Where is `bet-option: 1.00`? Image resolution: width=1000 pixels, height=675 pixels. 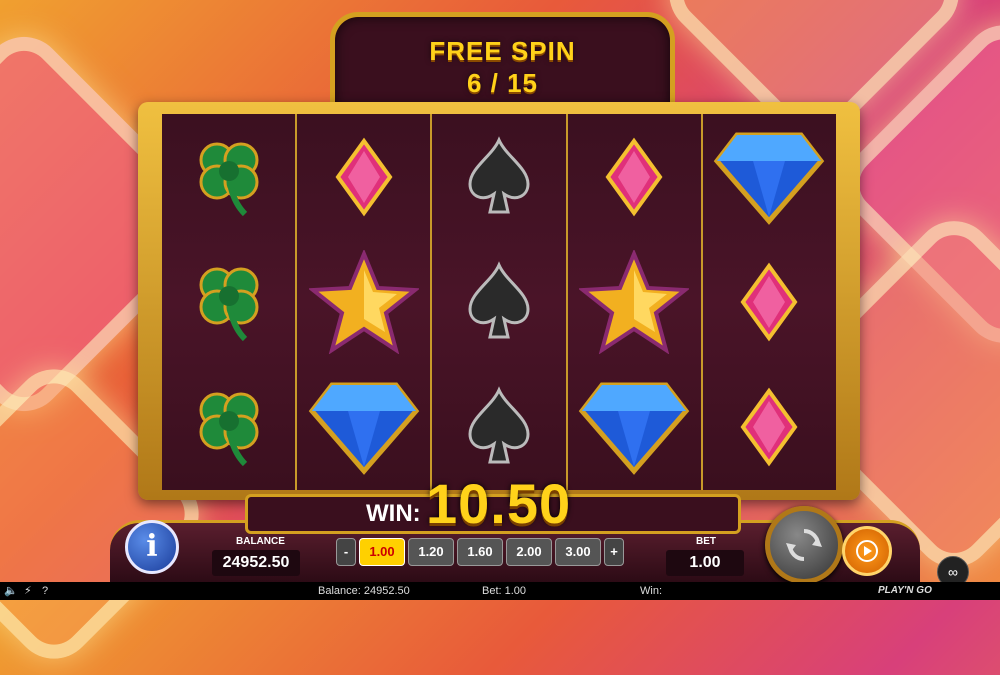 bet-option: 1.00 is located at coordinates (382, 552).